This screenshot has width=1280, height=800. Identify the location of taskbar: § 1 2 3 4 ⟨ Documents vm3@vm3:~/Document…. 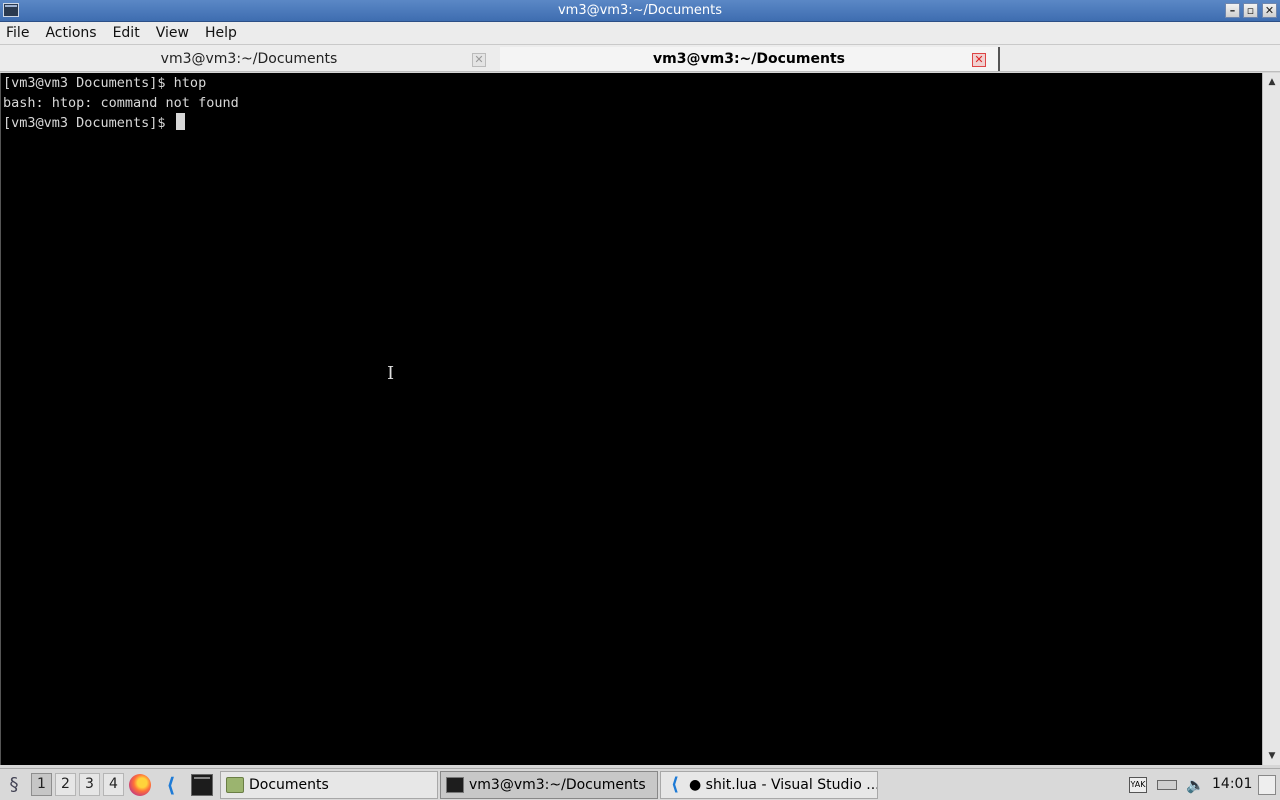
(640, 784).